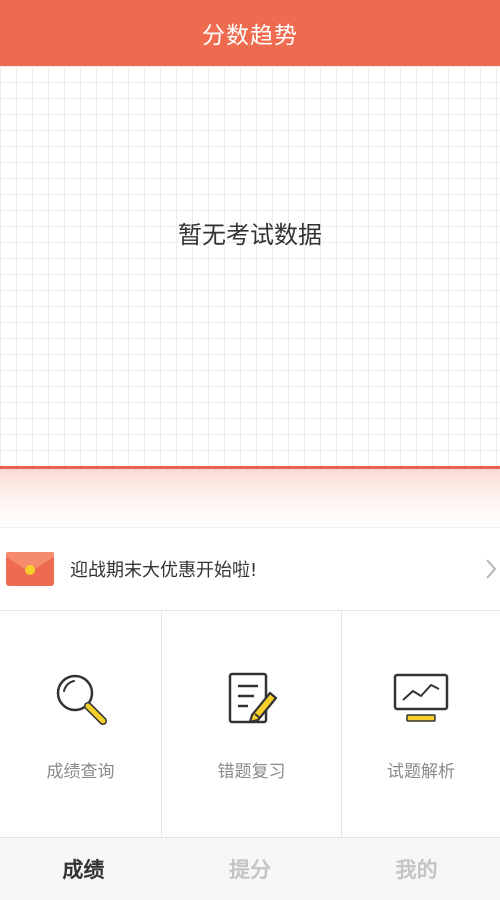  What do you see at coordinates (491, 569) in the screenshot?
I see `chevron-right-icon` at bounding box center [491, 569].